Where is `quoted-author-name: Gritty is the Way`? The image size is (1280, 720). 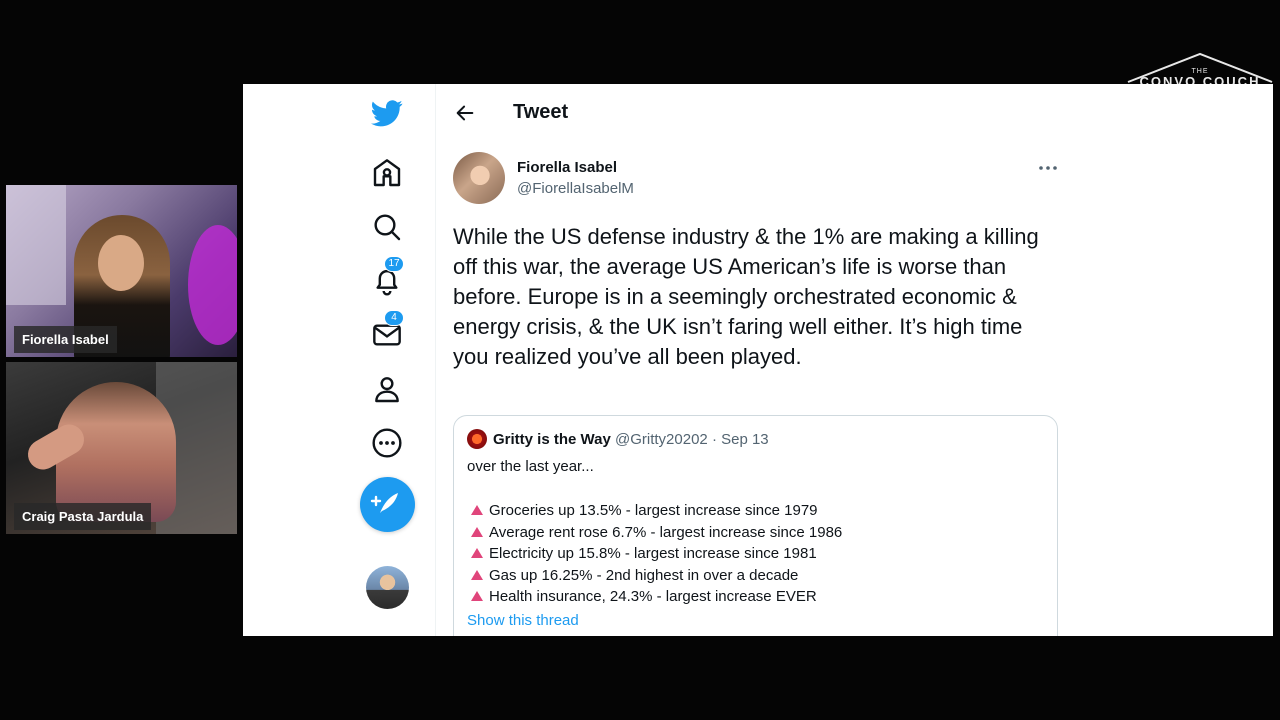
quoted-author-name: Gritty is the Way is located at coordinates (552, 439).